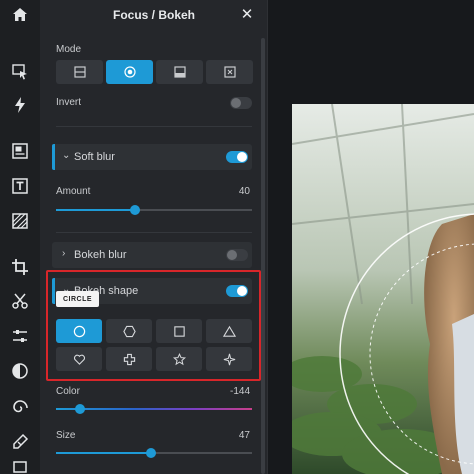 The height and width of the screenshot is (474, 474). I want to click on more-tools-icon, so click(20, 467).